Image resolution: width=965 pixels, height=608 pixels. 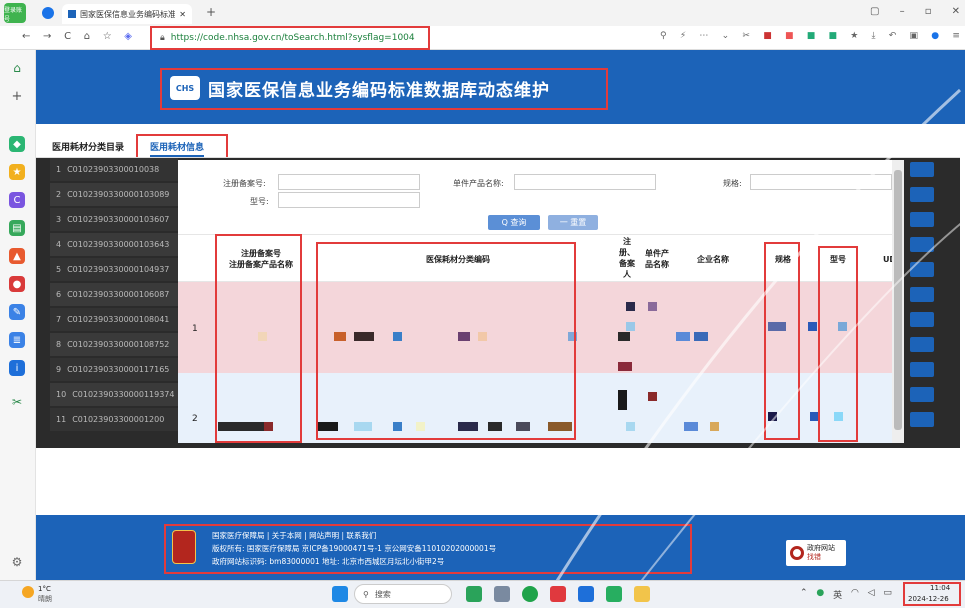 I want to click on app4-icon: ▤, so click(x=17, y=228).